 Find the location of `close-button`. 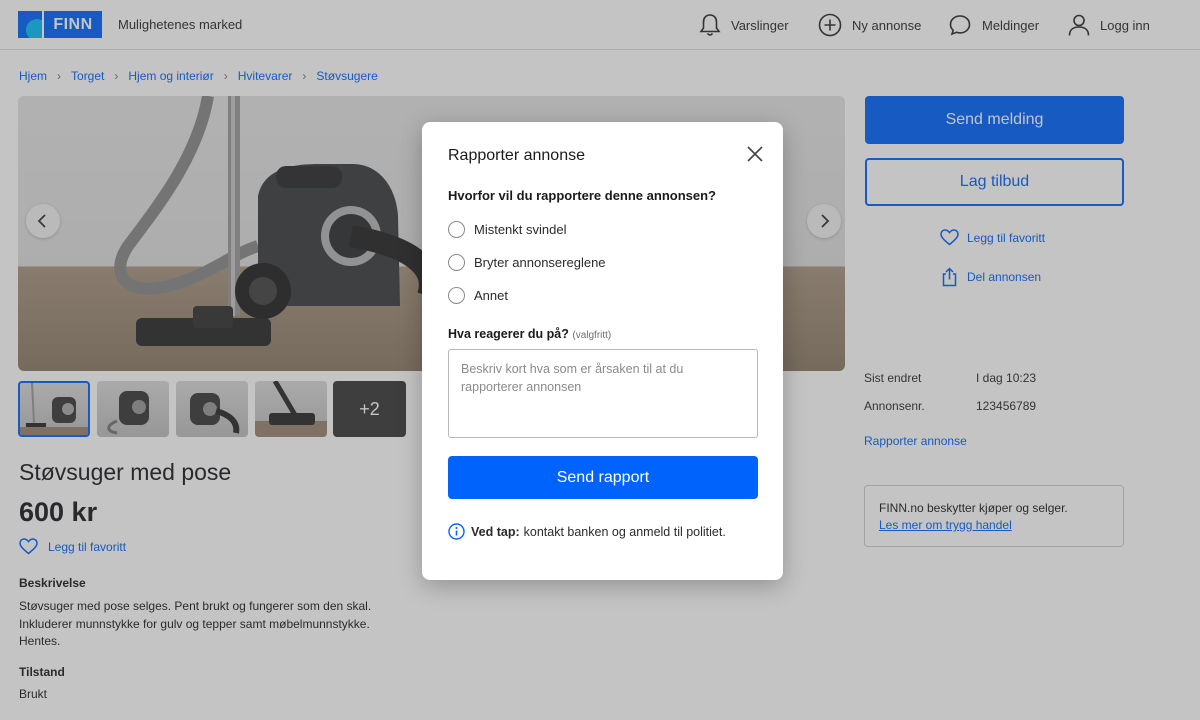

close-button is located at coordinates (755, 154).